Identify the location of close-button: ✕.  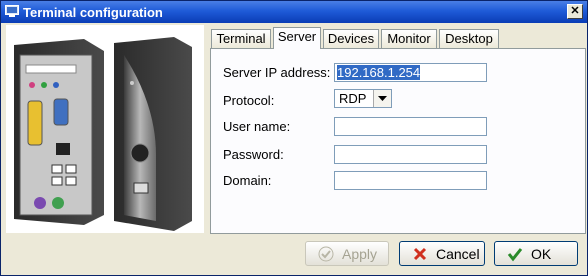
(575, 11).